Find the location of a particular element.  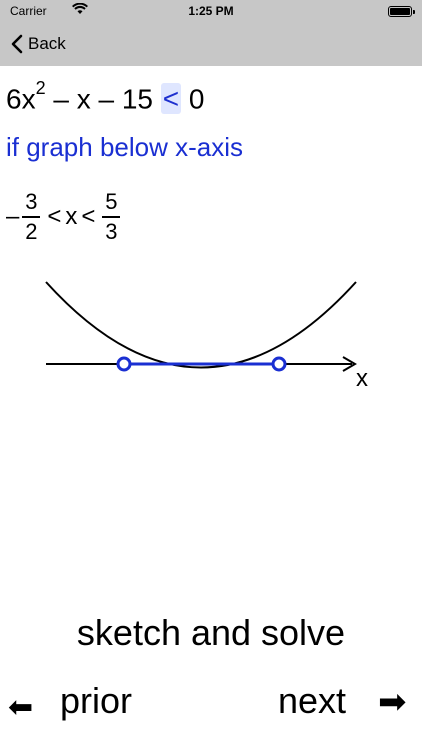

back-button: Back is located at coordinates (38, 44).